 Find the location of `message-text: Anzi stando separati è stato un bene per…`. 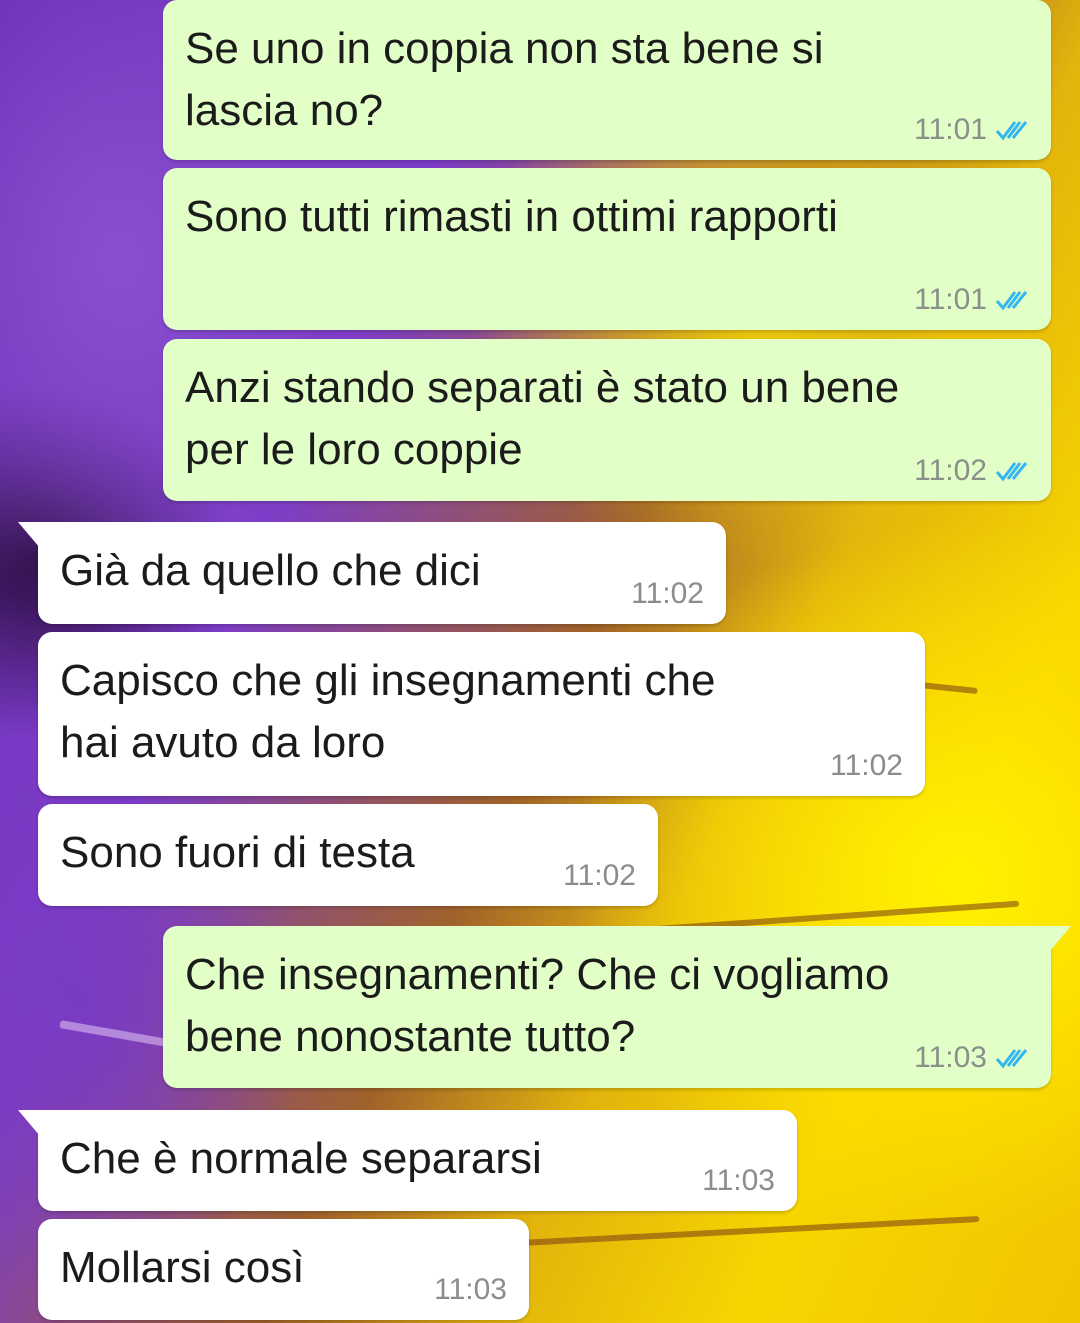

message-text: Anzi stando separati è stato un bene per… is located at coordinates (542, 418).